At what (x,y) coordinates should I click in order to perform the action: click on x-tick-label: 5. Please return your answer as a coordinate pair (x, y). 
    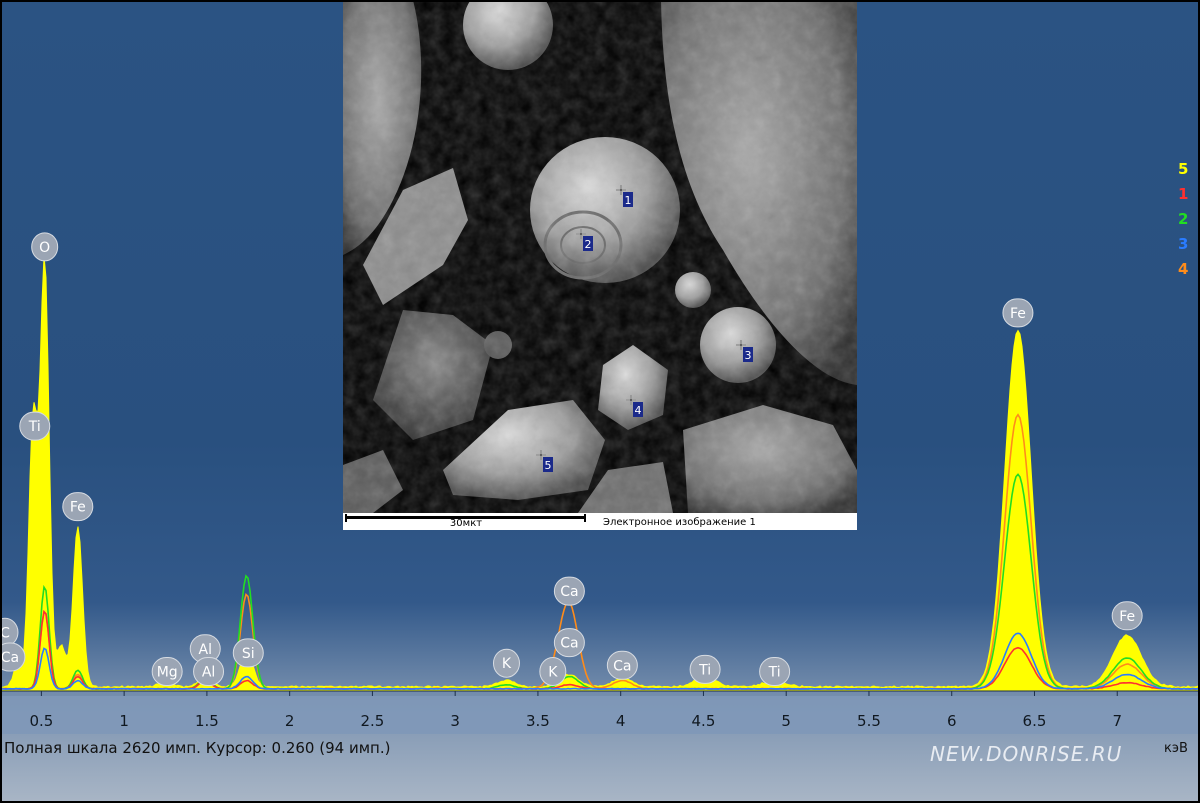
    Looking at the image, I should click on (786, 721).